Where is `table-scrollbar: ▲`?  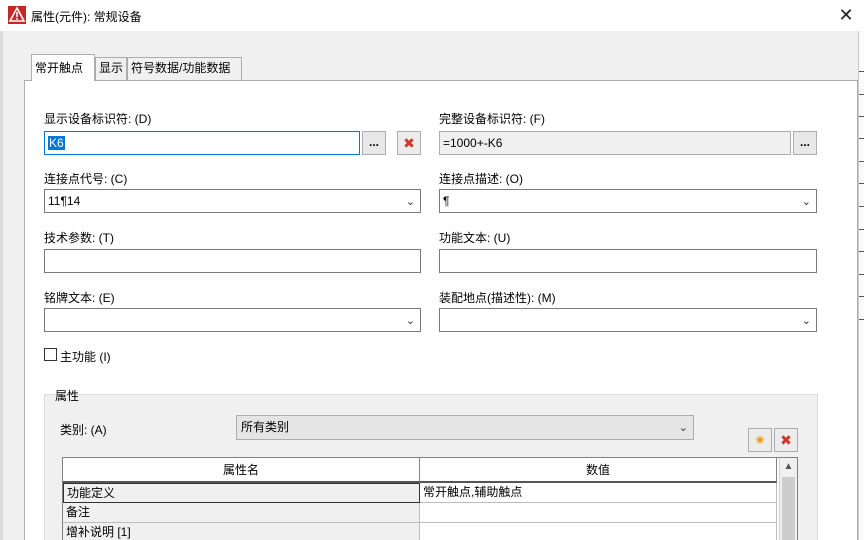
table-scrollbar: ▲ is located at coordinates (788, 499).